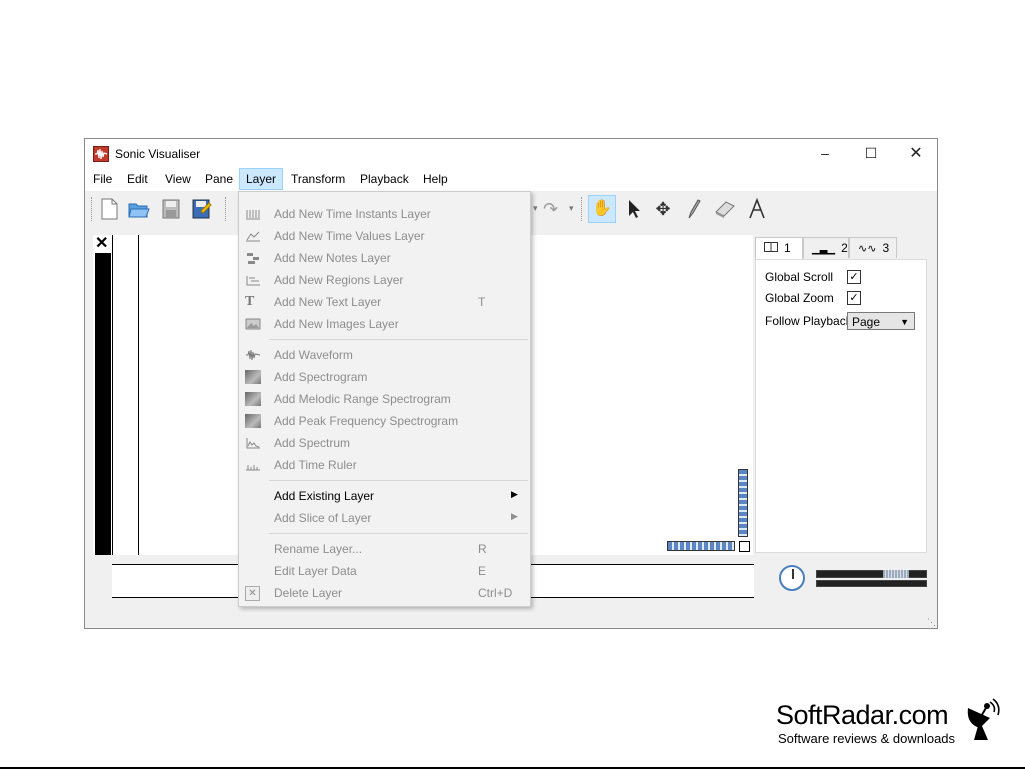 This screenshot has height=769, width=1025. Describe the element at coordinates (555, 209) in the screenshot. I see `redo-icon: ↷` at that location.